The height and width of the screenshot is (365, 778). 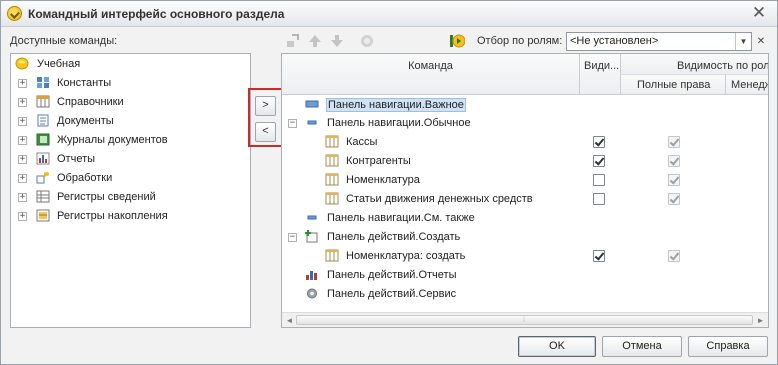 What do you see at coordinates (43, 120) in the screenshot?
I see `documents-icon` at bounding box center [43, 120].